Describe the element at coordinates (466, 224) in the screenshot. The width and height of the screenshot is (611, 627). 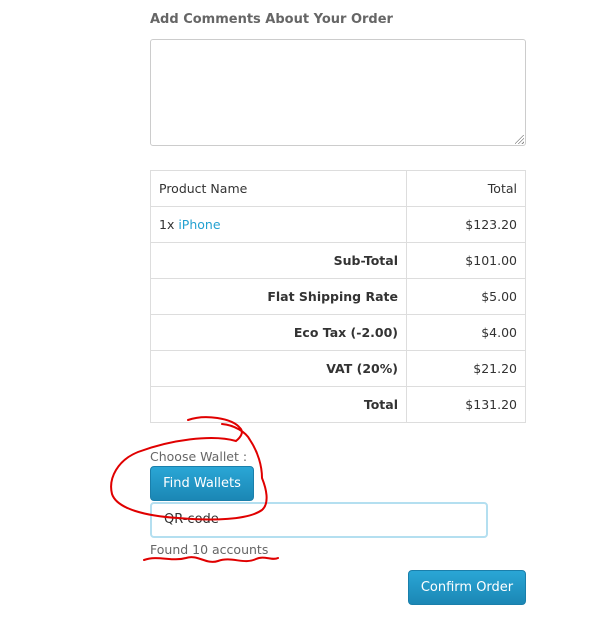
I see `product-price: $123.20` at that location.